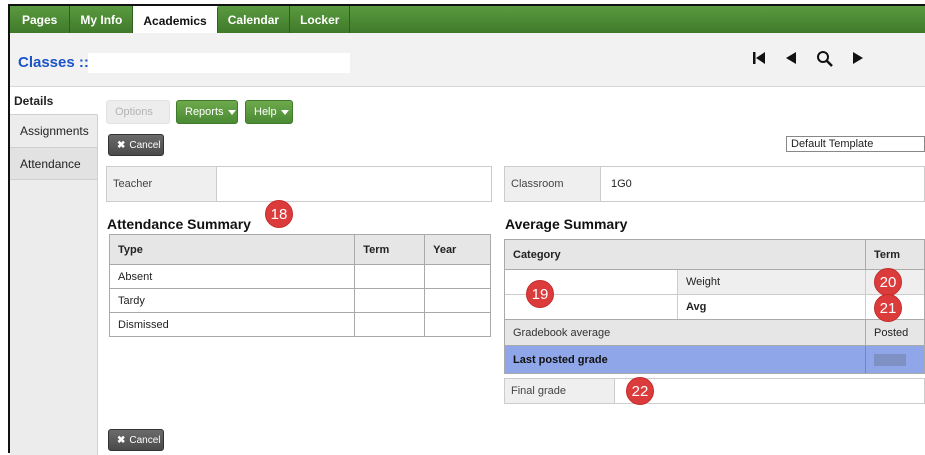 The image size is (925, 455). I want to click on first-page-icon, so click(759, 60).